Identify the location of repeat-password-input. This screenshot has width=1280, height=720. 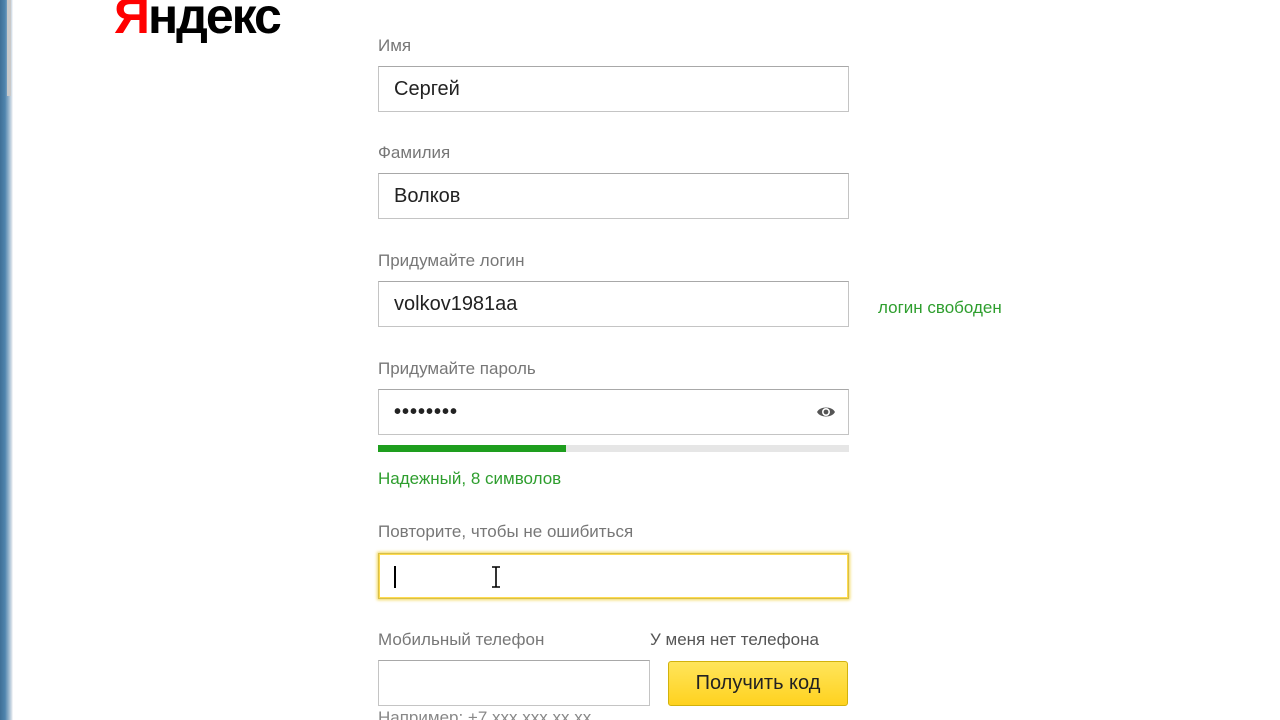
(613, 576).